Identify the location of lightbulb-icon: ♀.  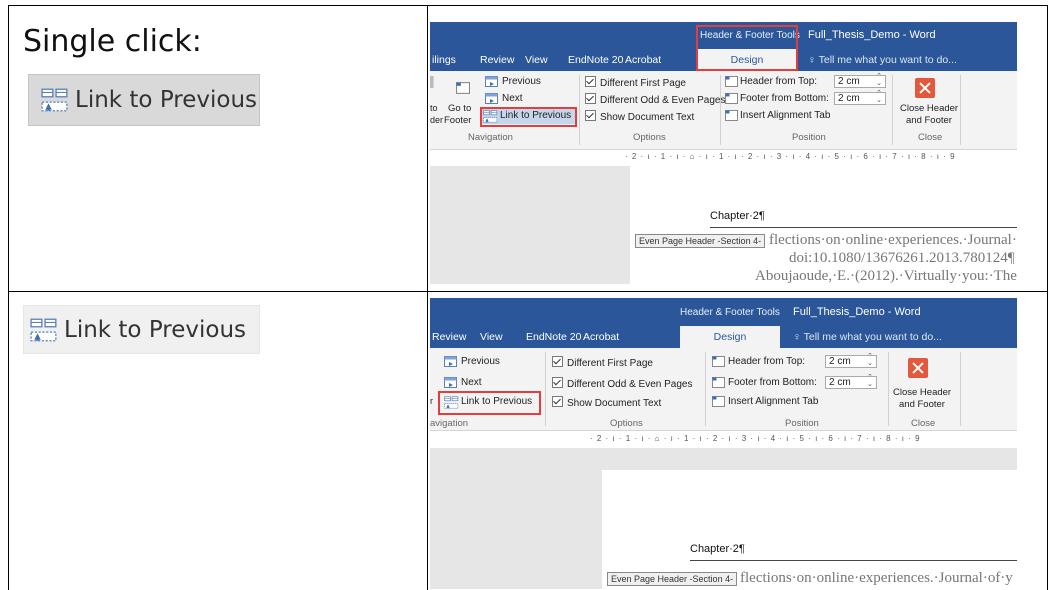
(813, 60).